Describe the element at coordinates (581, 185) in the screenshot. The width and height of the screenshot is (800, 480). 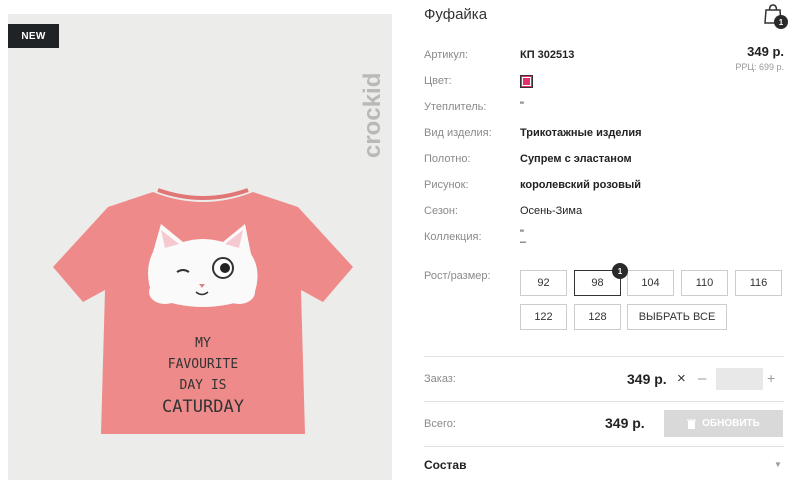
I see `spec-value-pattern: королевский розовый` at that location.